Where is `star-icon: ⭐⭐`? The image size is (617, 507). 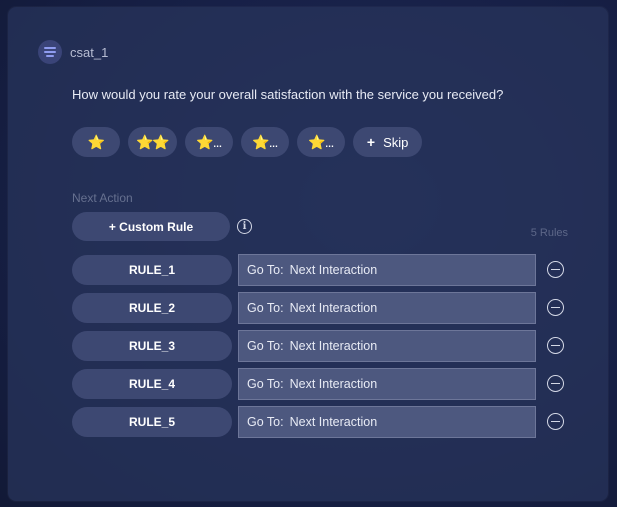 star-icon: ⭐⭐ is located at coordinates (153, 141).